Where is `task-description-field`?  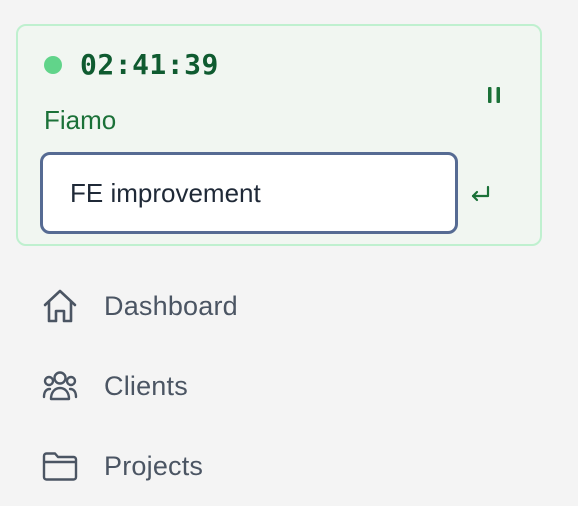
task-description-field is located at coordinates (249, 193).